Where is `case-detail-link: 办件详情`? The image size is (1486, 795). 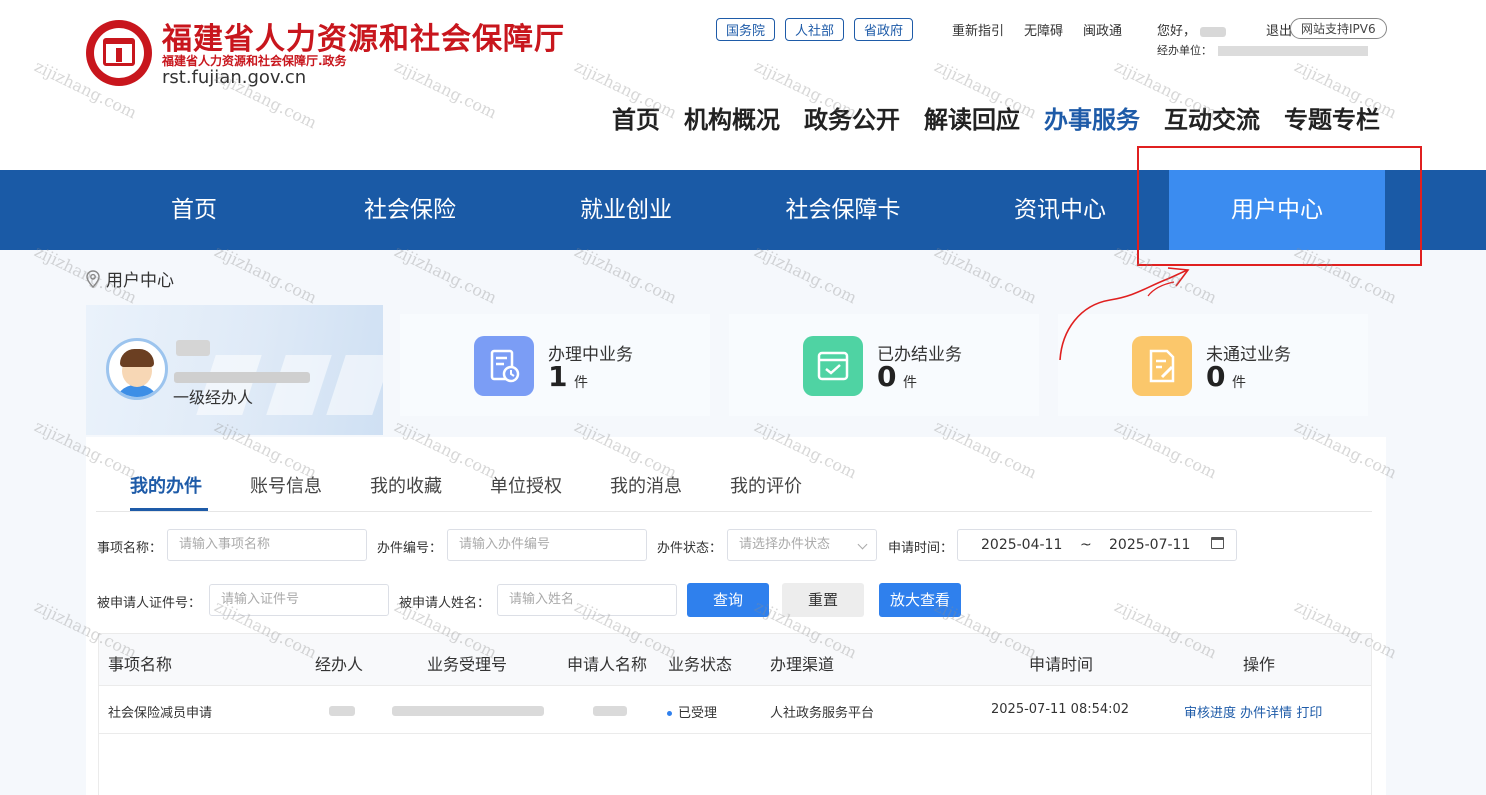
case-detail-link: 办件详情 is located at coordinates (1266, 713).